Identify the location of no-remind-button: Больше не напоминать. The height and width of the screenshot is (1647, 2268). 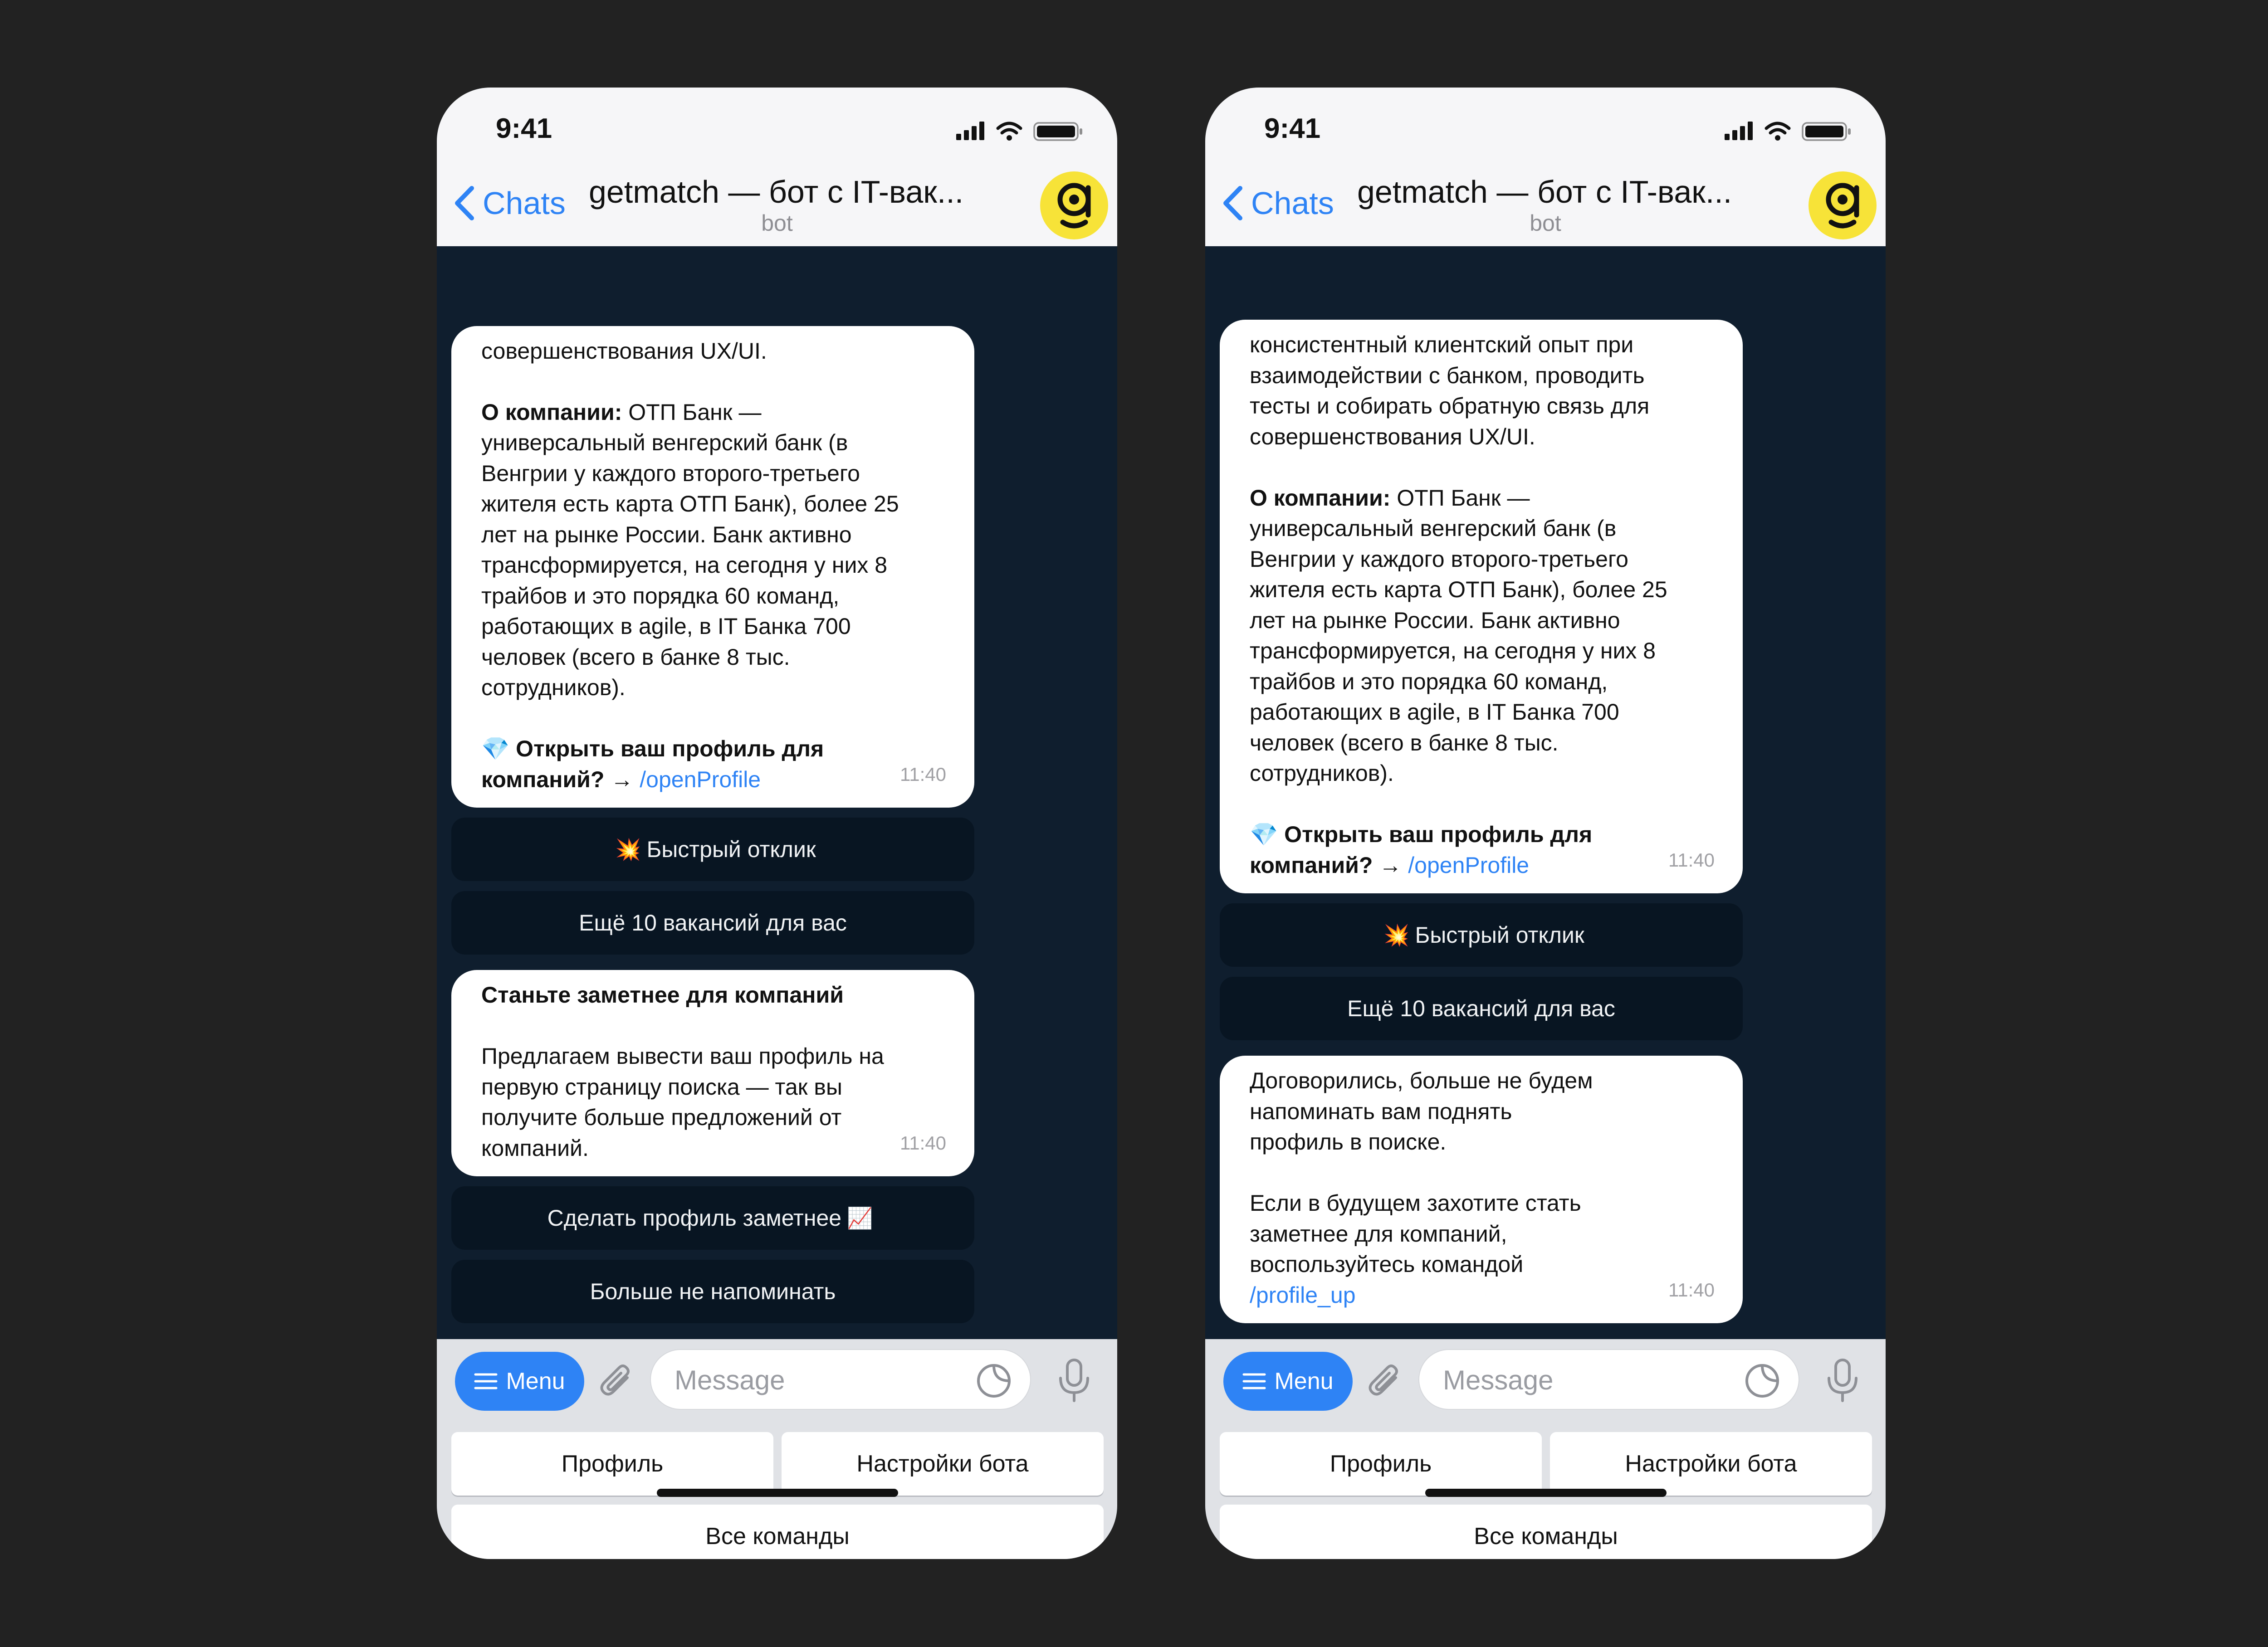
(713, 1291).